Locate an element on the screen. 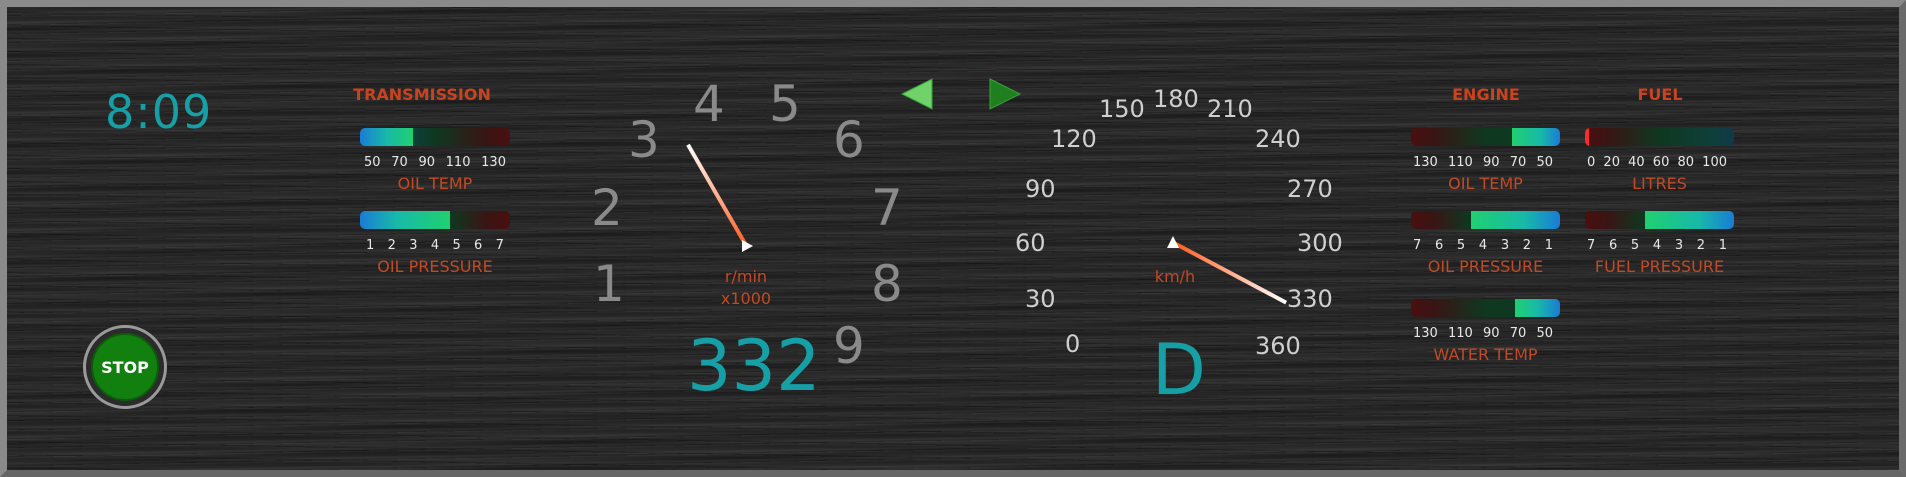  tach-numeral-8: 8 is located at coordinates (887, 284).